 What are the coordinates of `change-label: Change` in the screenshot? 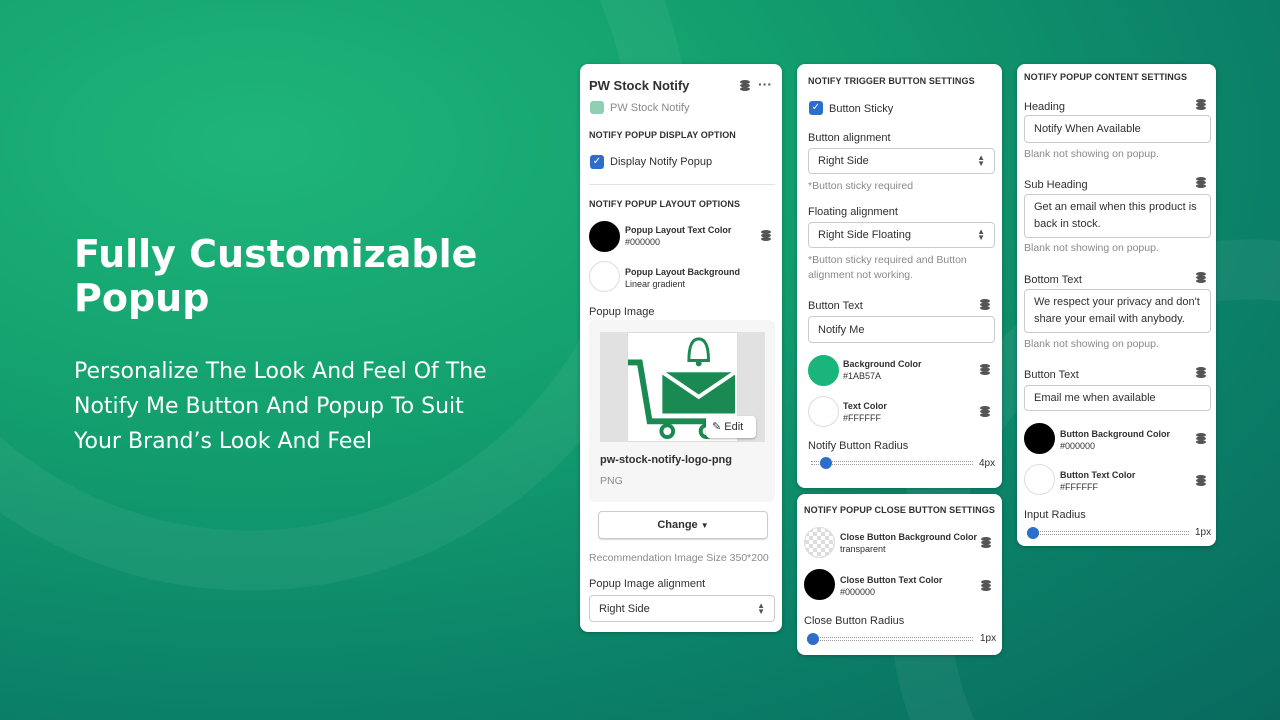 It's located at (677, 525).